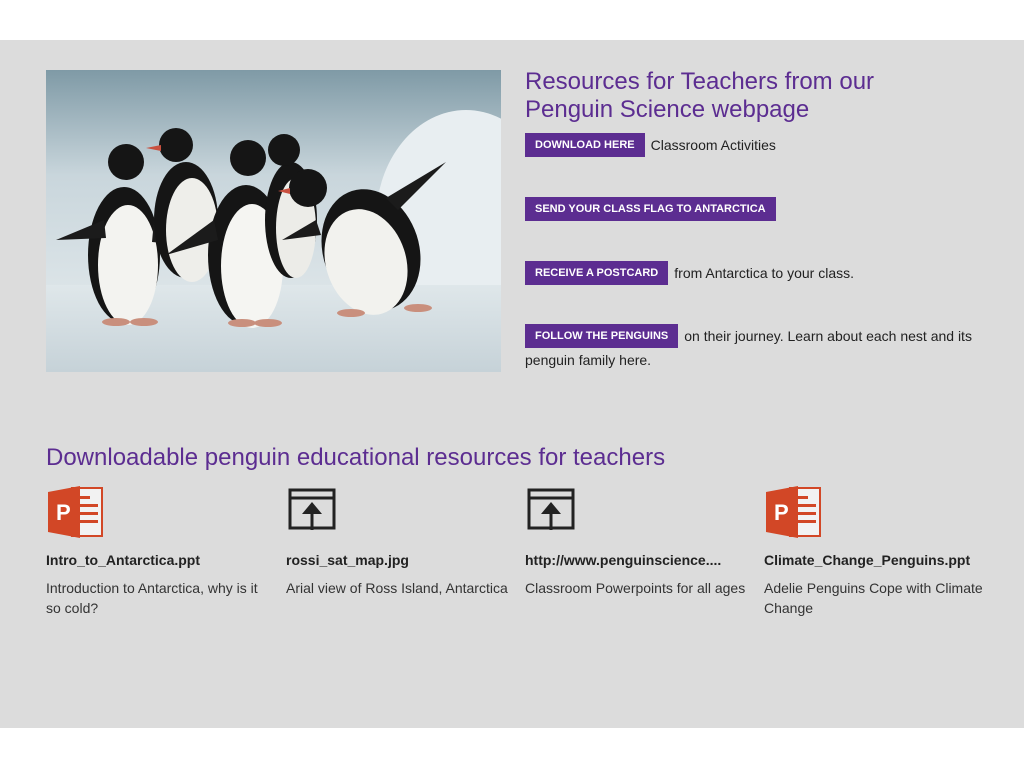 This screenshot has height=768, width=1024. I want to click on file-name: Intro_to_Antarctica.ppt, so click(158, 560).